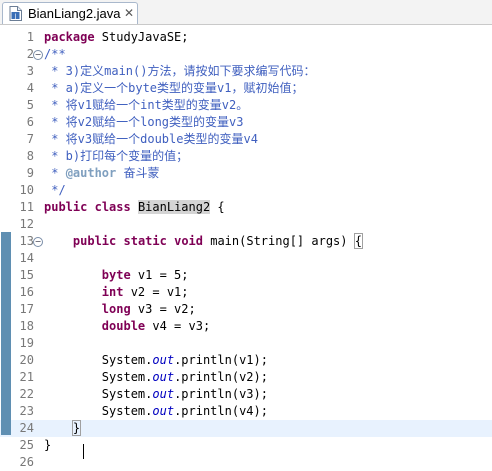  I want to click on code-token: *, so click(55, 173).